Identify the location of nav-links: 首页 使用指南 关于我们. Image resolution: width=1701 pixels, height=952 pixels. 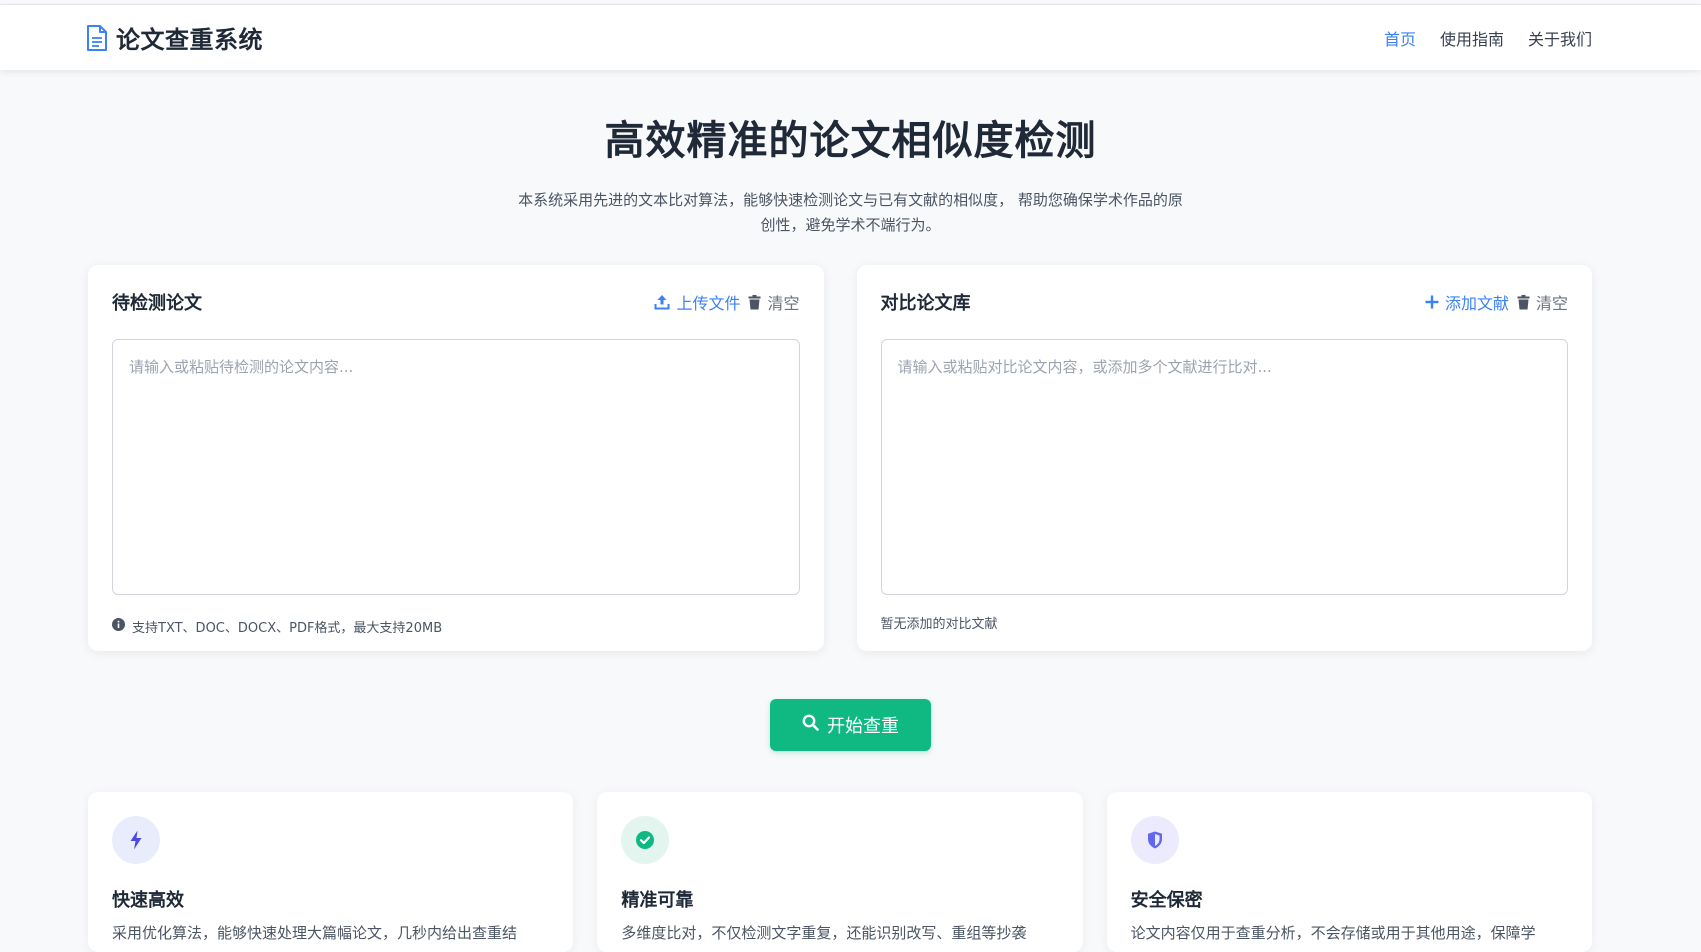
(1488, 37).